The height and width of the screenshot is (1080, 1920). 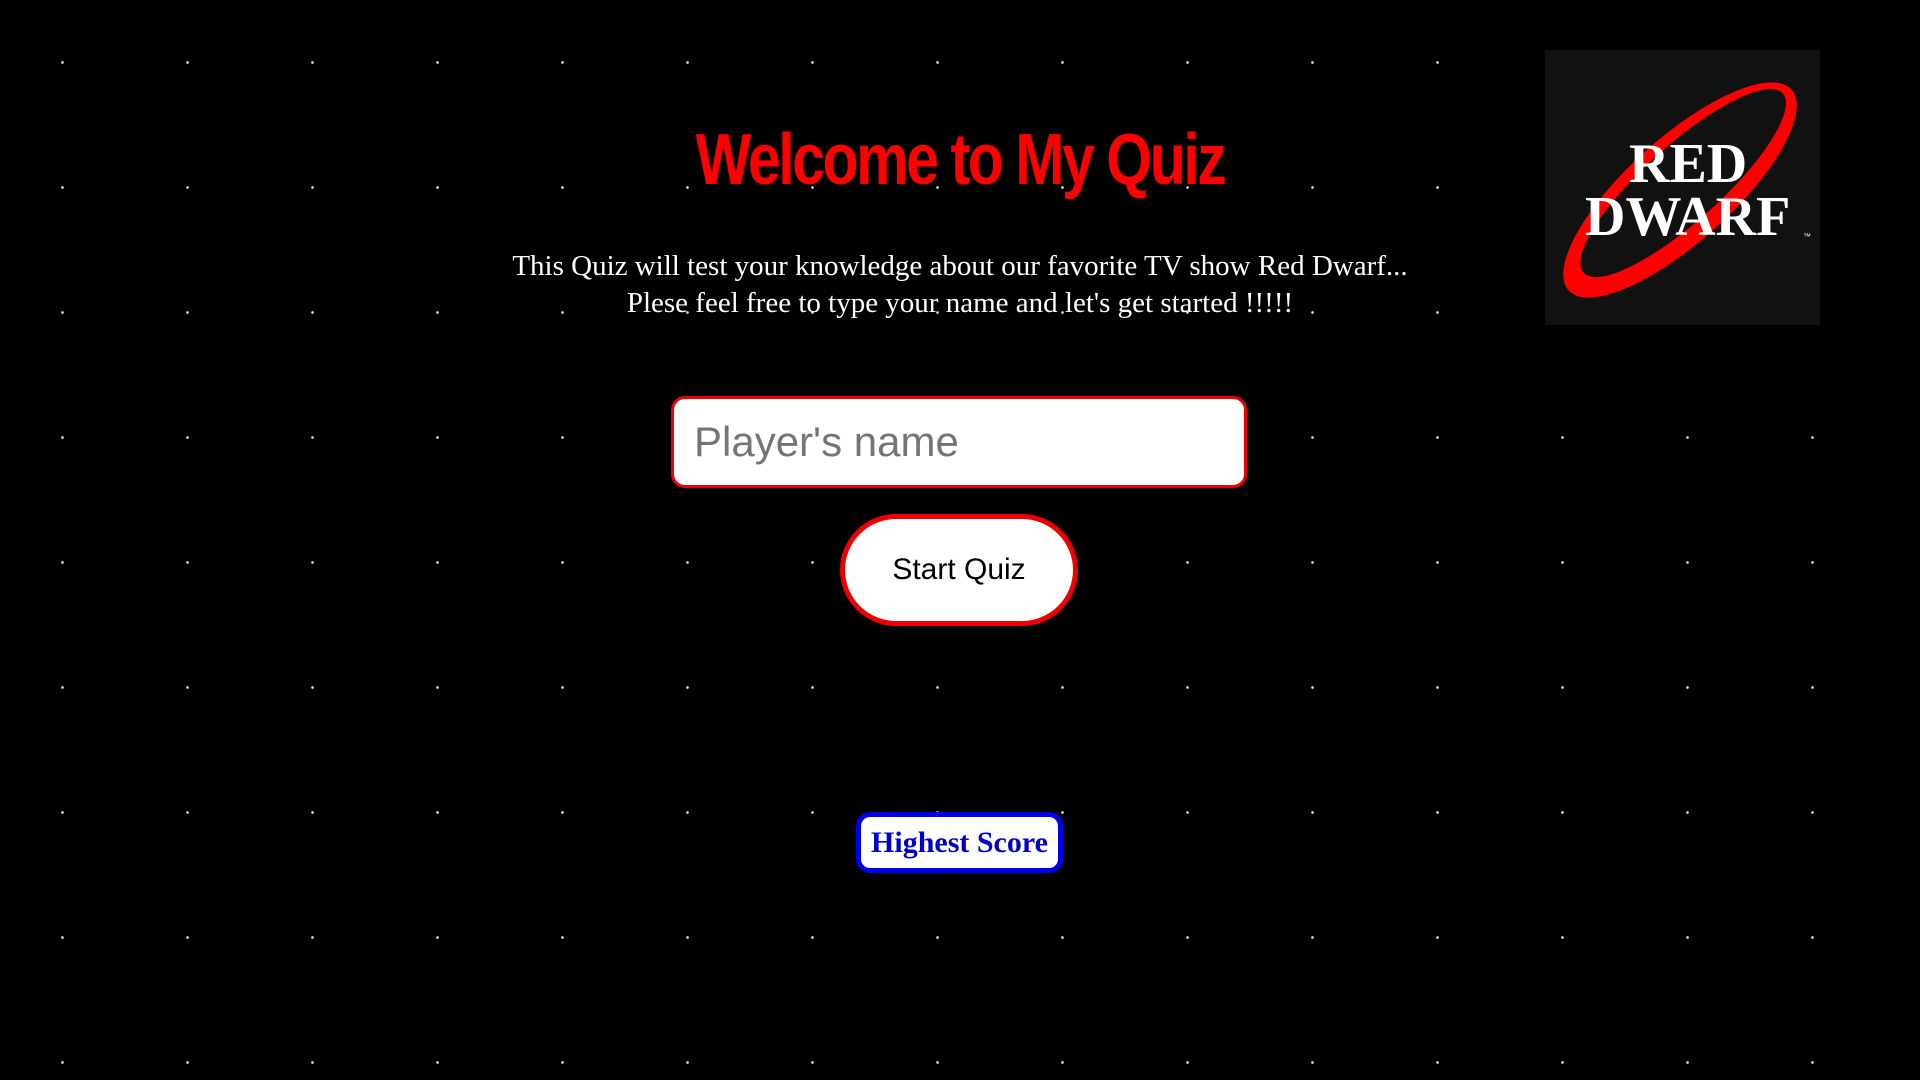 What do you see at coordinates (1807, 236) in the screenshot?
I see `logo-trademark: ™` at bounding box center [1807, 236].